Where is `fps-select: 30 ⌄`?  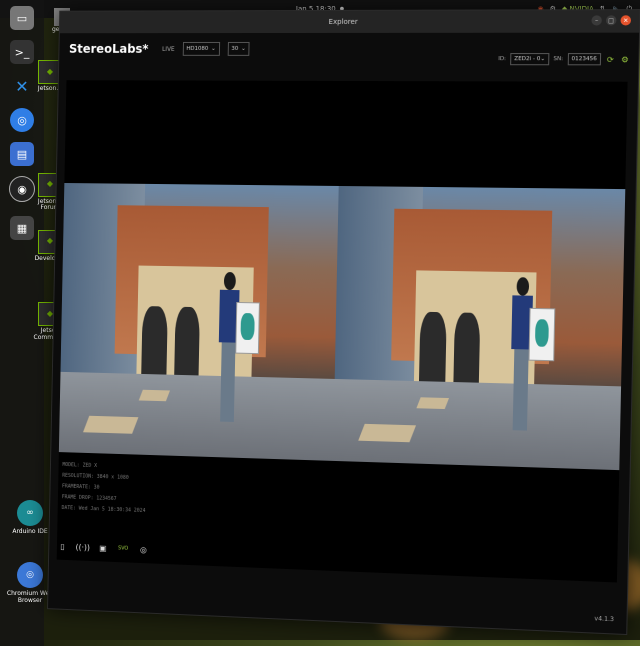 fps-select: 30 ⌄ is located at coordinates (238, 48).